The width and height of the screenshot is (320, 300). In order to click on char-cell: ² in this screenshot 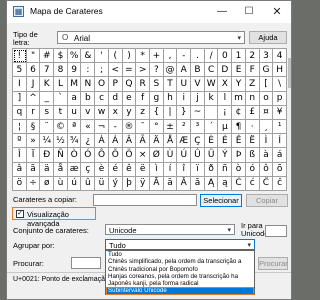, I will do `click(184, 127)`.